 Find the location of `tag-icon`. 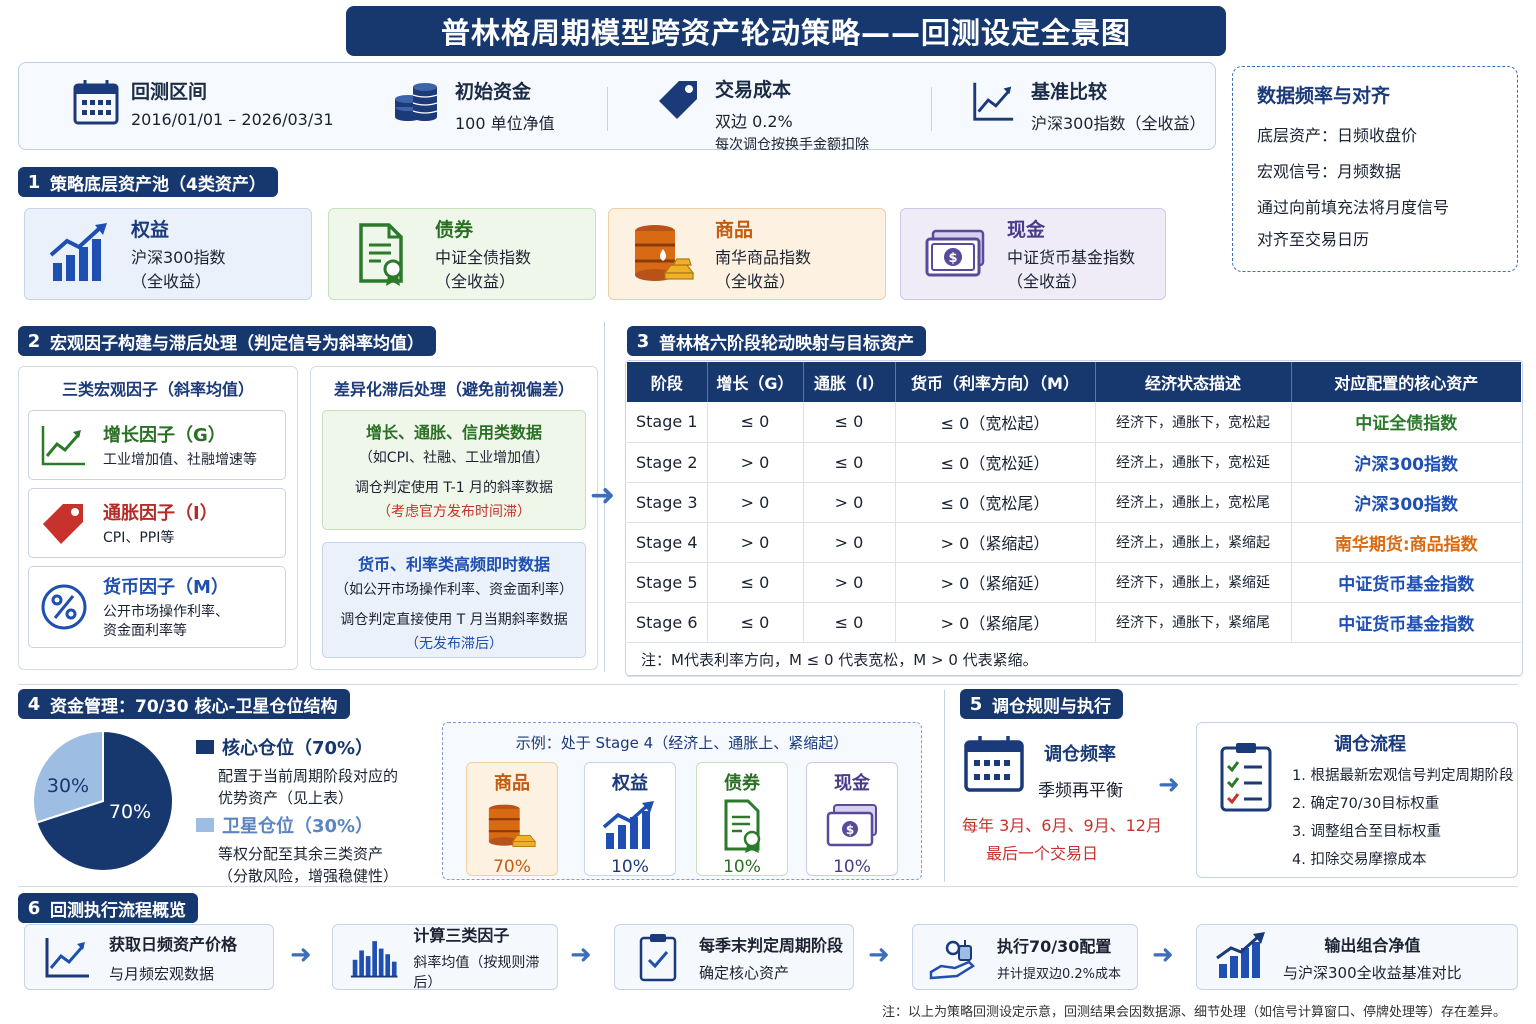

tag-icon is located at coordinates (63, 524).